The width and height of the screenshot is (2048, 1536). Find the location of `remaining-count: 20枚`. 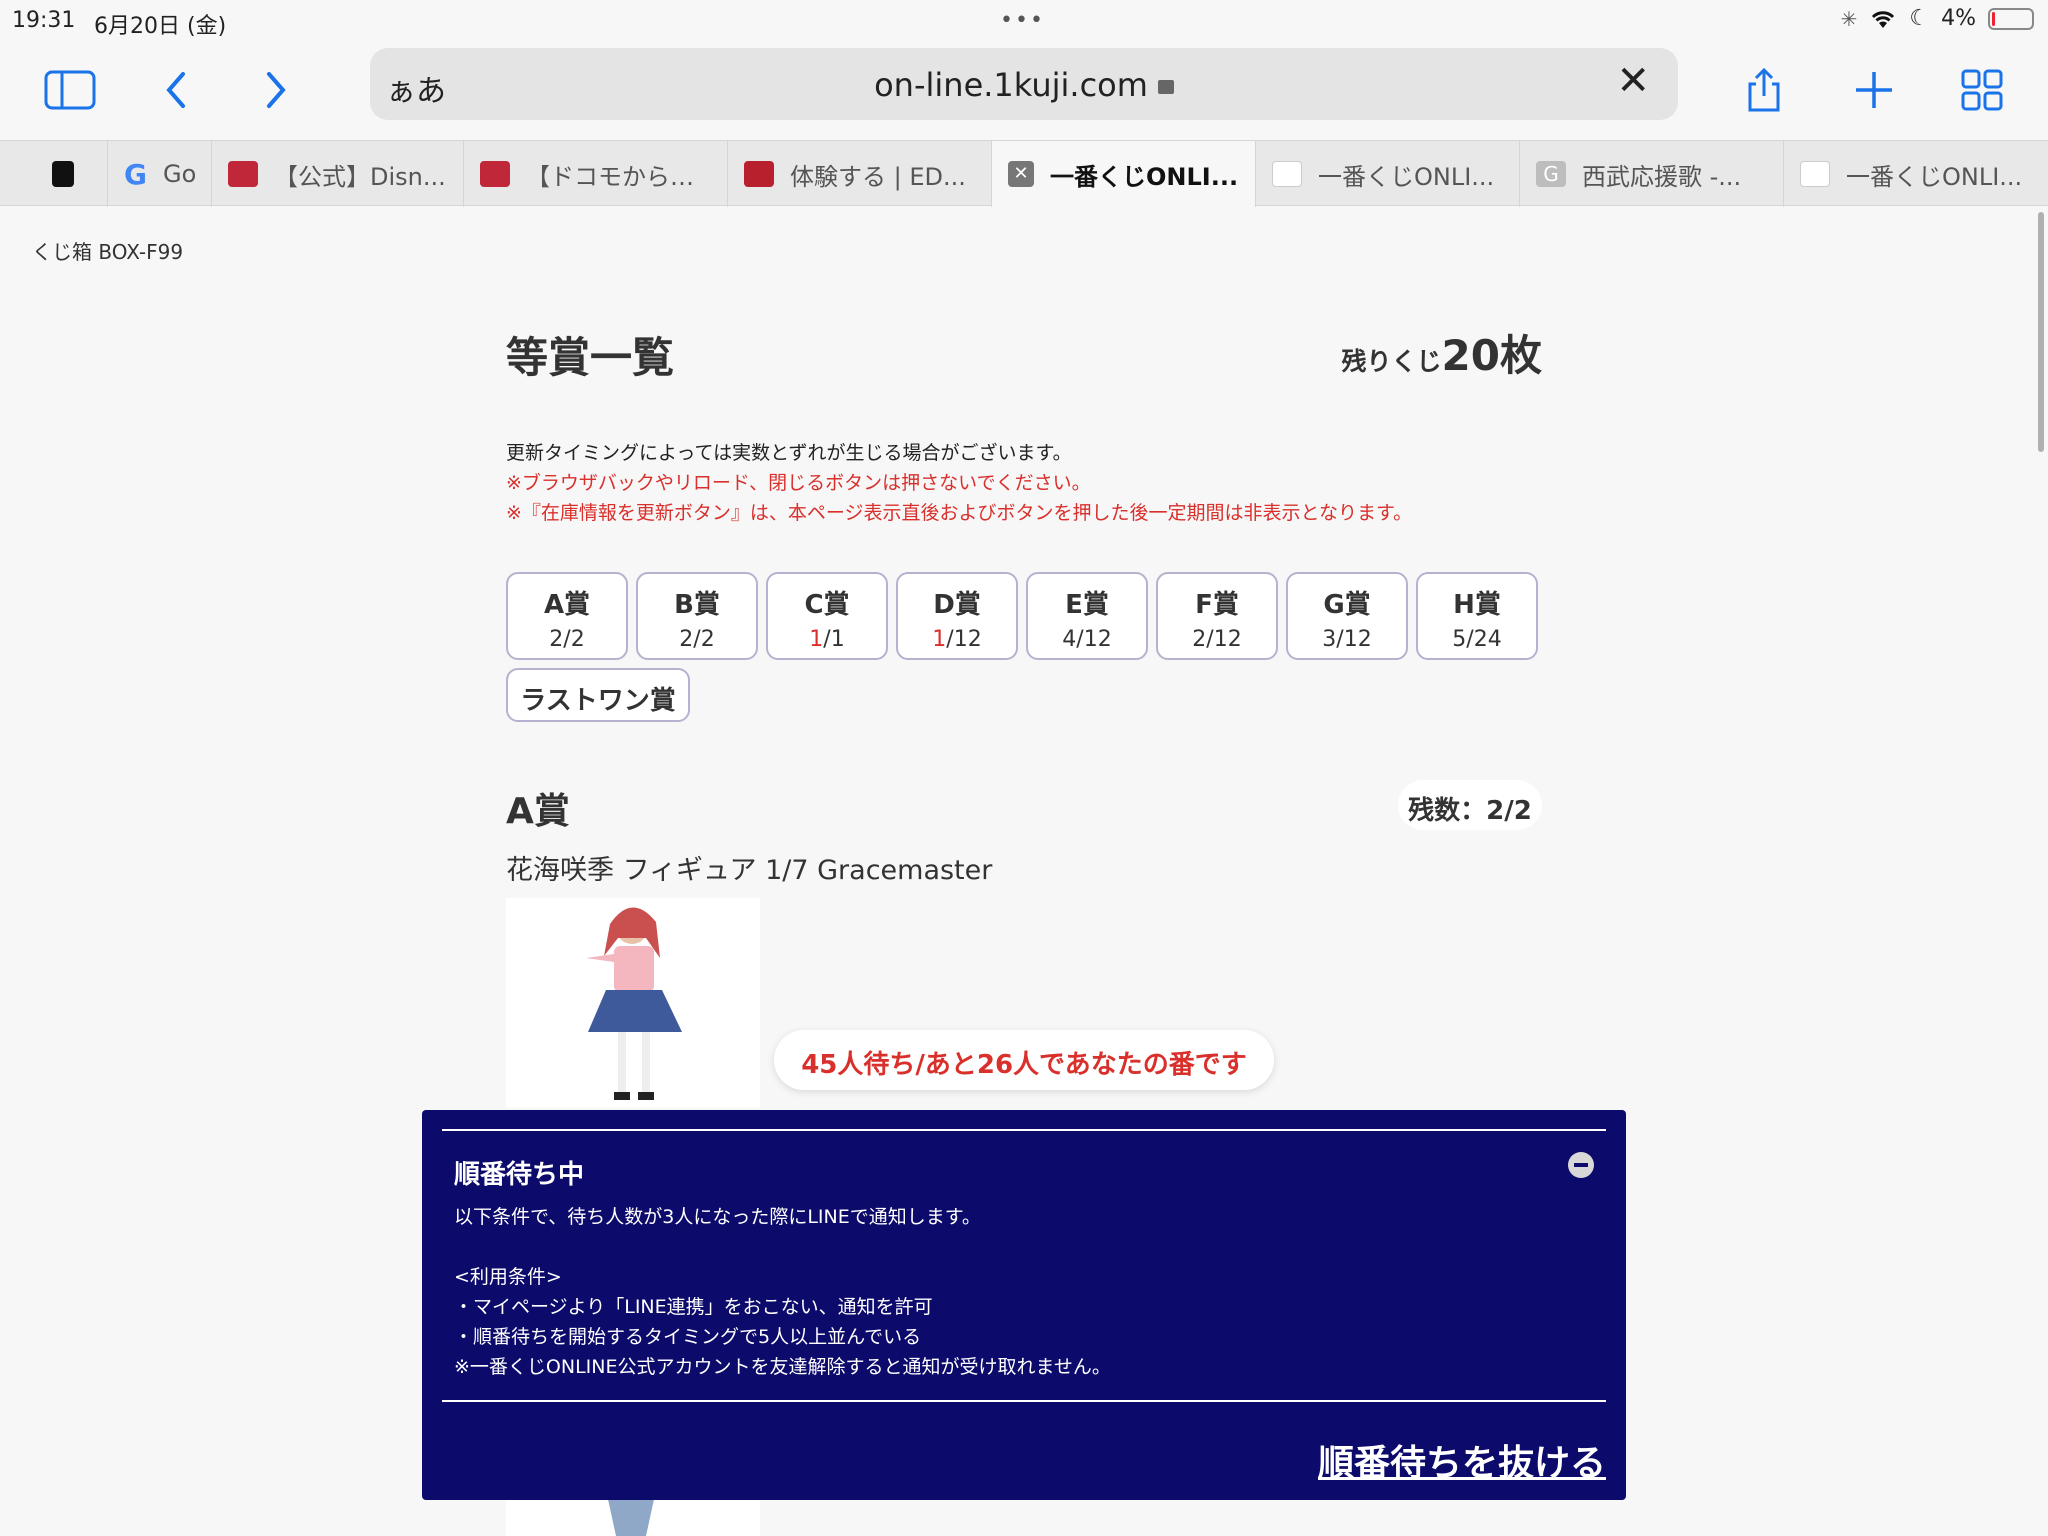

remaining-count: 20枚 is located at coordinates (1491, 355).